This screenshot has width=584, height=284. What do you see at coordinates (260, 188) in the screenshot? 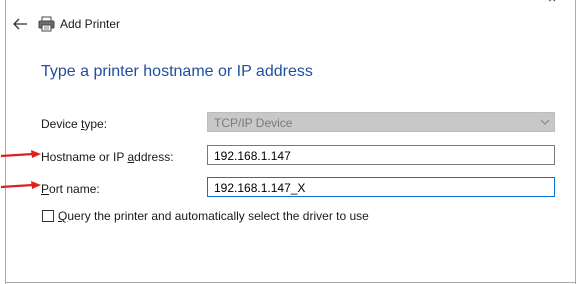
I see `port-name-value: 192.168.1.147_X` at bounding box center [260, 188].